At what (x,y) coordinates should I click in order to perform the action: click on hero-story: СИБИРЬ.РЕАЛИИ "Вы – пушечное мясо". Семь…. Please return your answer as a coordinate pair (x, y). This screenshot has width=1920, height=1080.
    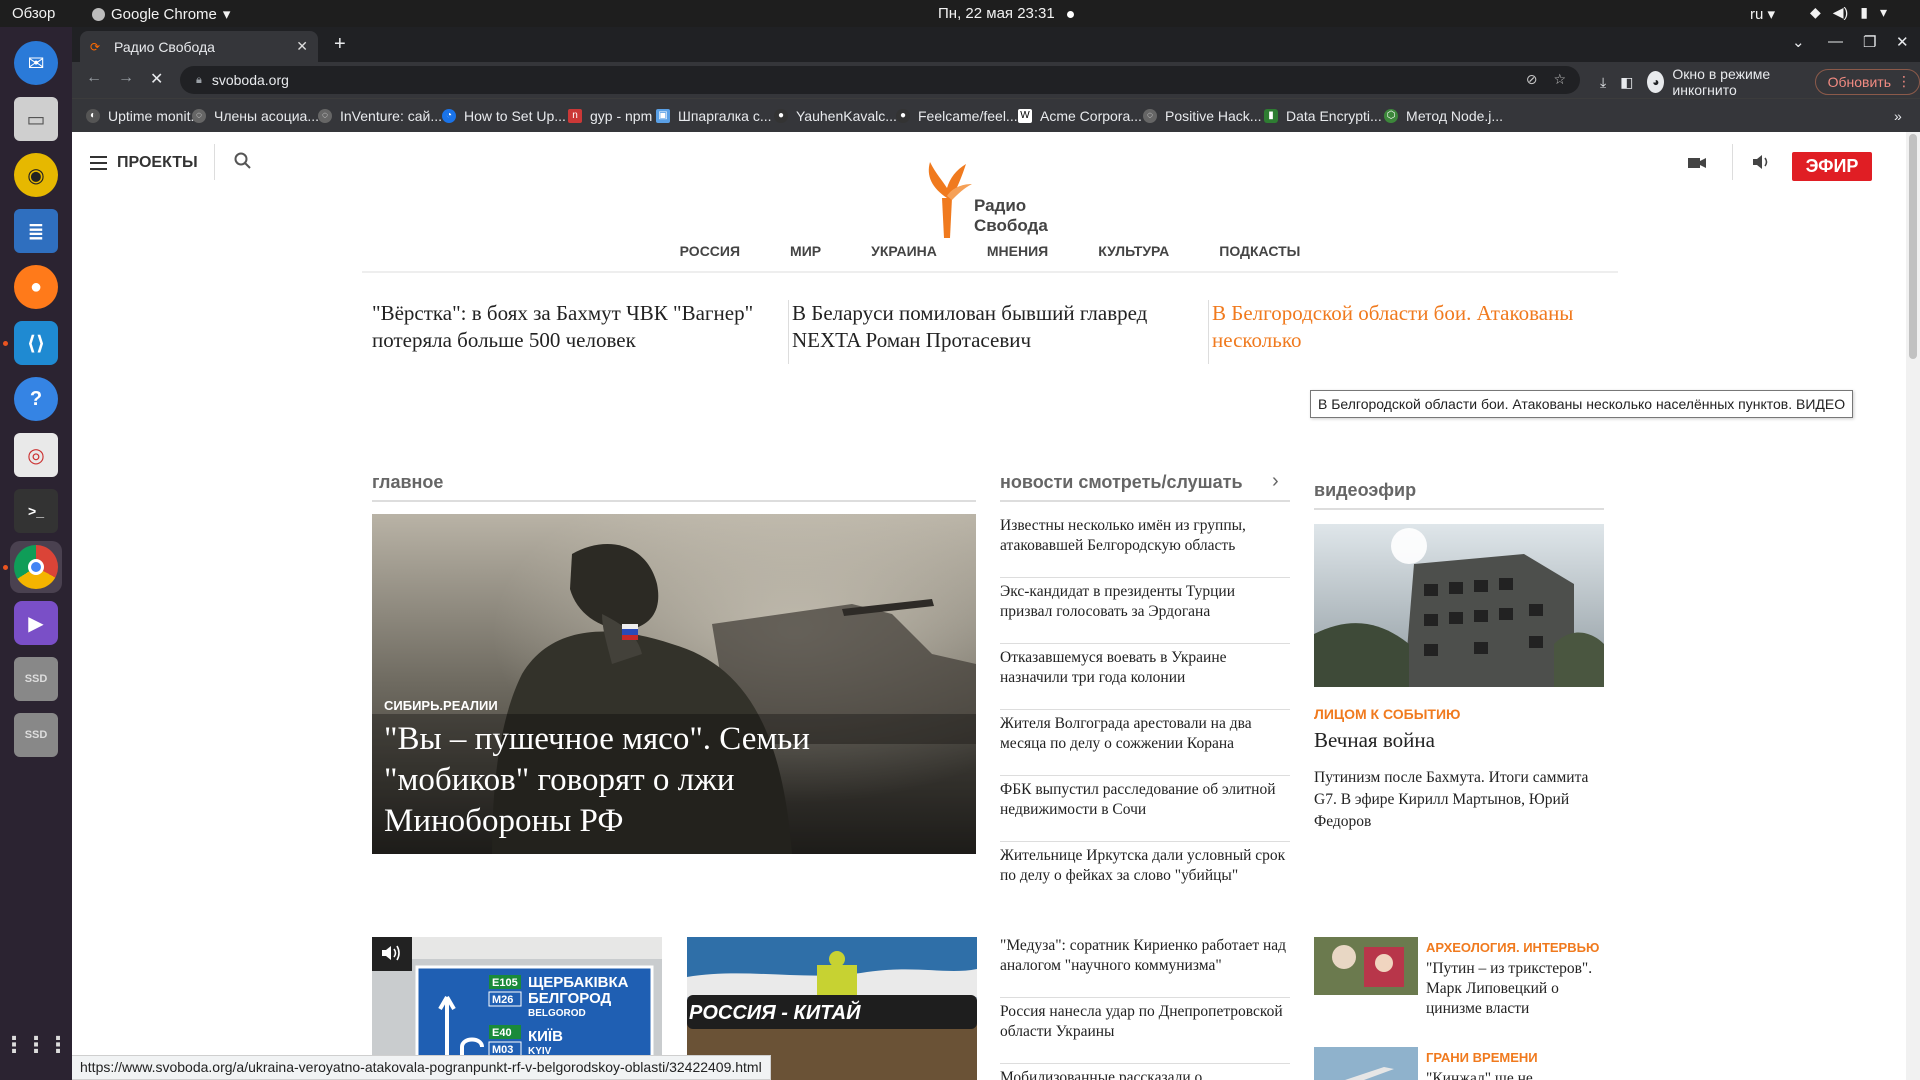
    Looking at the image, I should click on (674, 684).